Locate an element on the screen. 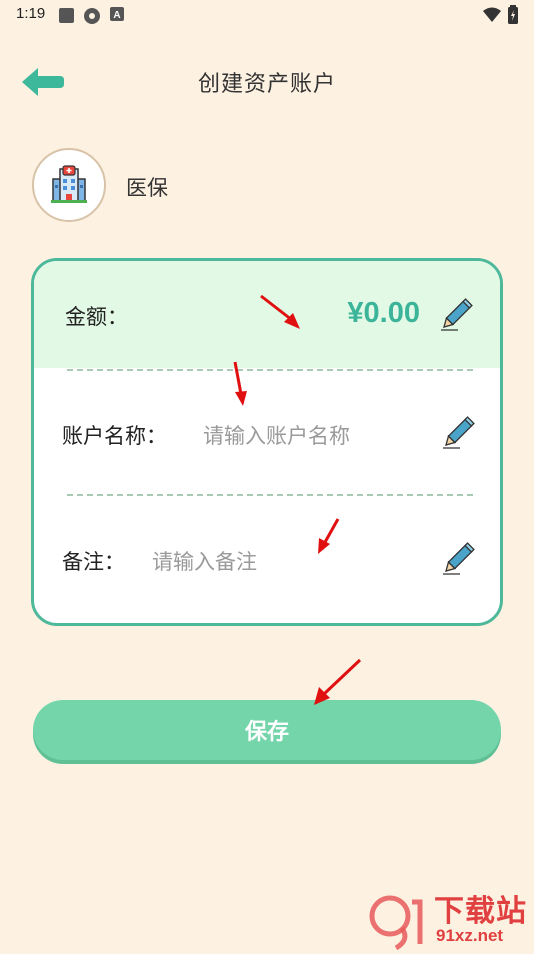 The image size is (534, 954). battery-icon is located at coordinates (513, 14).